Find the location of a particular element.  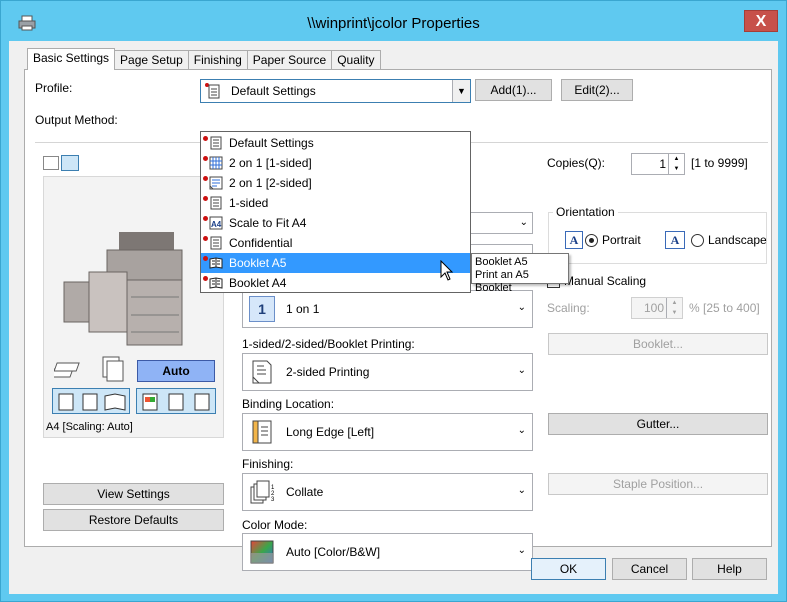

view-settings-button: View Settings is located at coordinates (133, 494).